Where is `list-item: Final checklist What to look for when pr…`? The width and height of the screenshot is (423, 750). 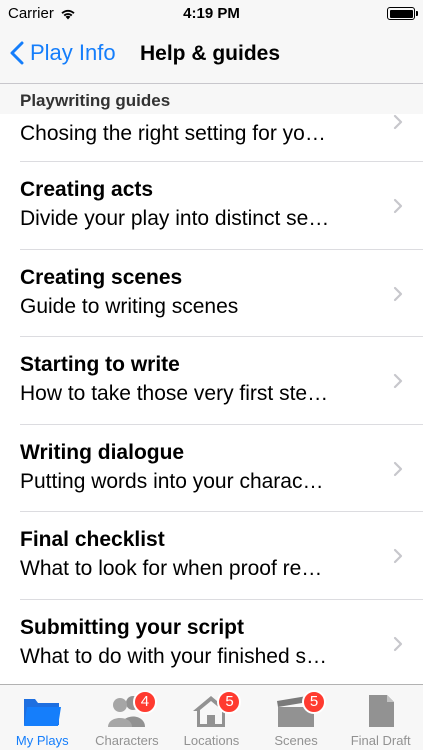
list-item: Final checklist What to look for when pr… is located at coordinates (221, 556).